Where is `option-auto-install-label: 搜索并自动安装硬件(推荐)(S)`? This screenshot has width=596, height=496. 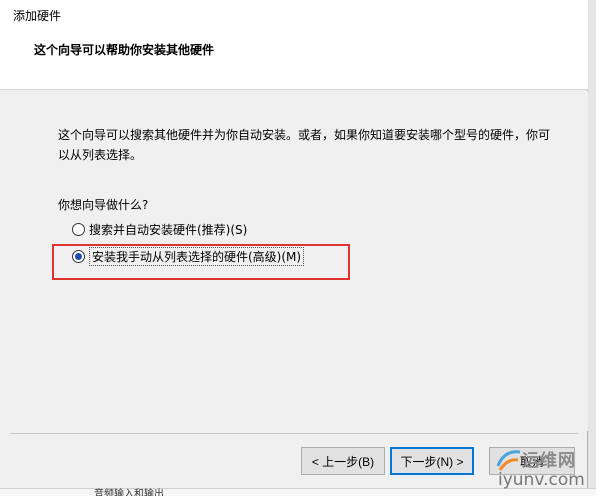 option-auto-install-label: 搜索并自动安装硬件(推荐)(S) is located at coordinates (168, 229).